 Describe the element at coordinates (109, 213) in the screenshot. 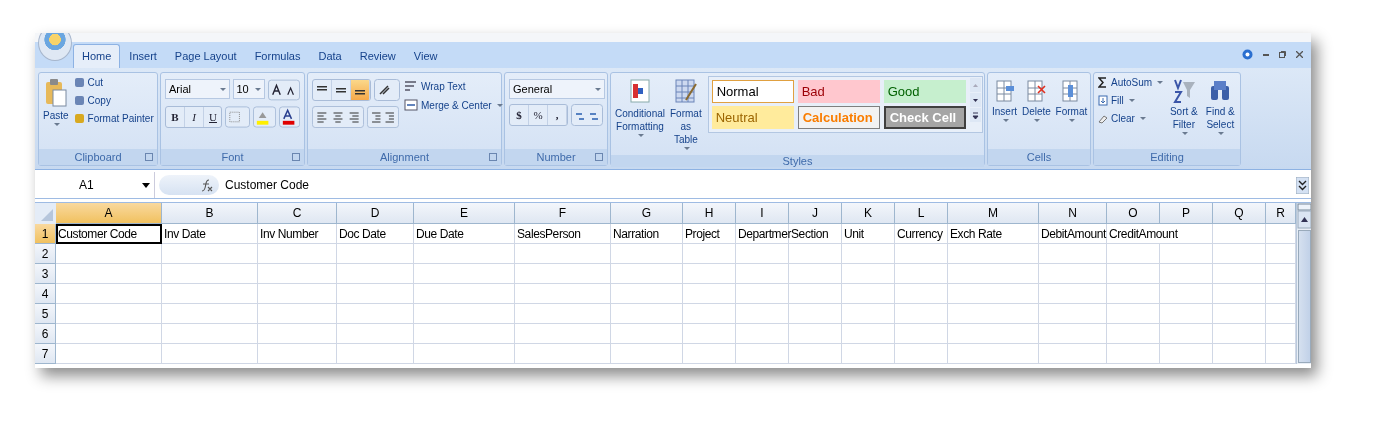

I see `column-header: A` at that location.